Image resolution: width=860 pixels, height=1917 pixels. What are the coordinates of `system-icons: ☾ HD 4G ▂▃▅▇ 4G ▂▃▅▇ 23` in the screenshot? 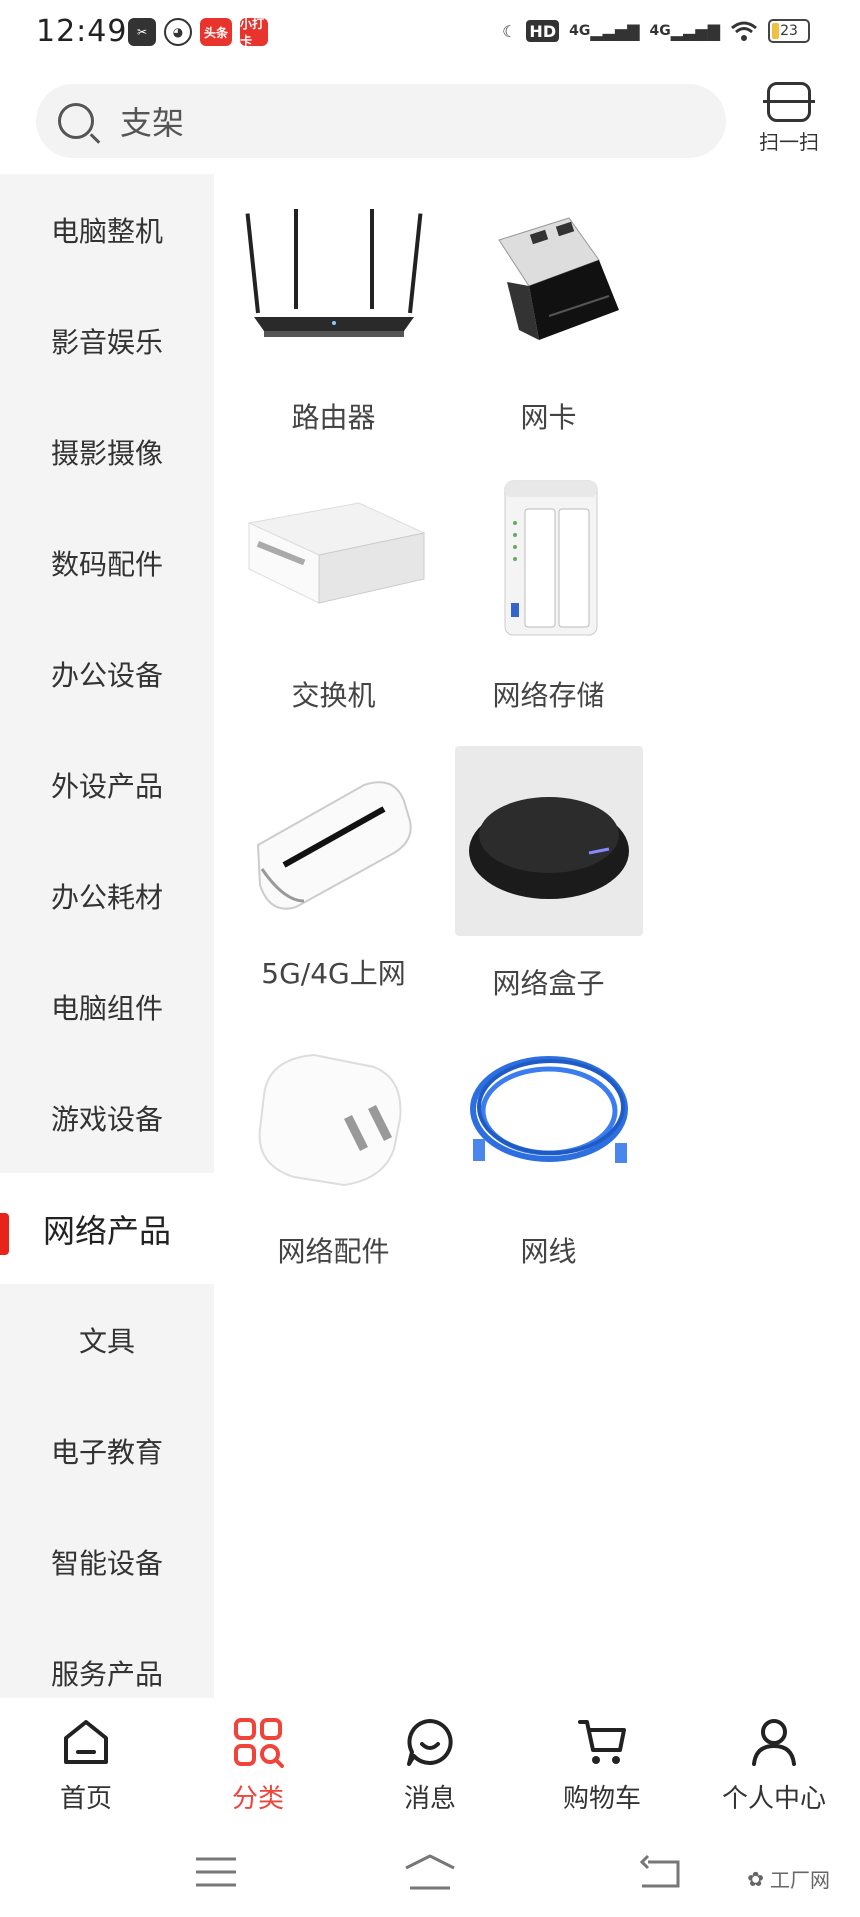 It's located at (656, 31).